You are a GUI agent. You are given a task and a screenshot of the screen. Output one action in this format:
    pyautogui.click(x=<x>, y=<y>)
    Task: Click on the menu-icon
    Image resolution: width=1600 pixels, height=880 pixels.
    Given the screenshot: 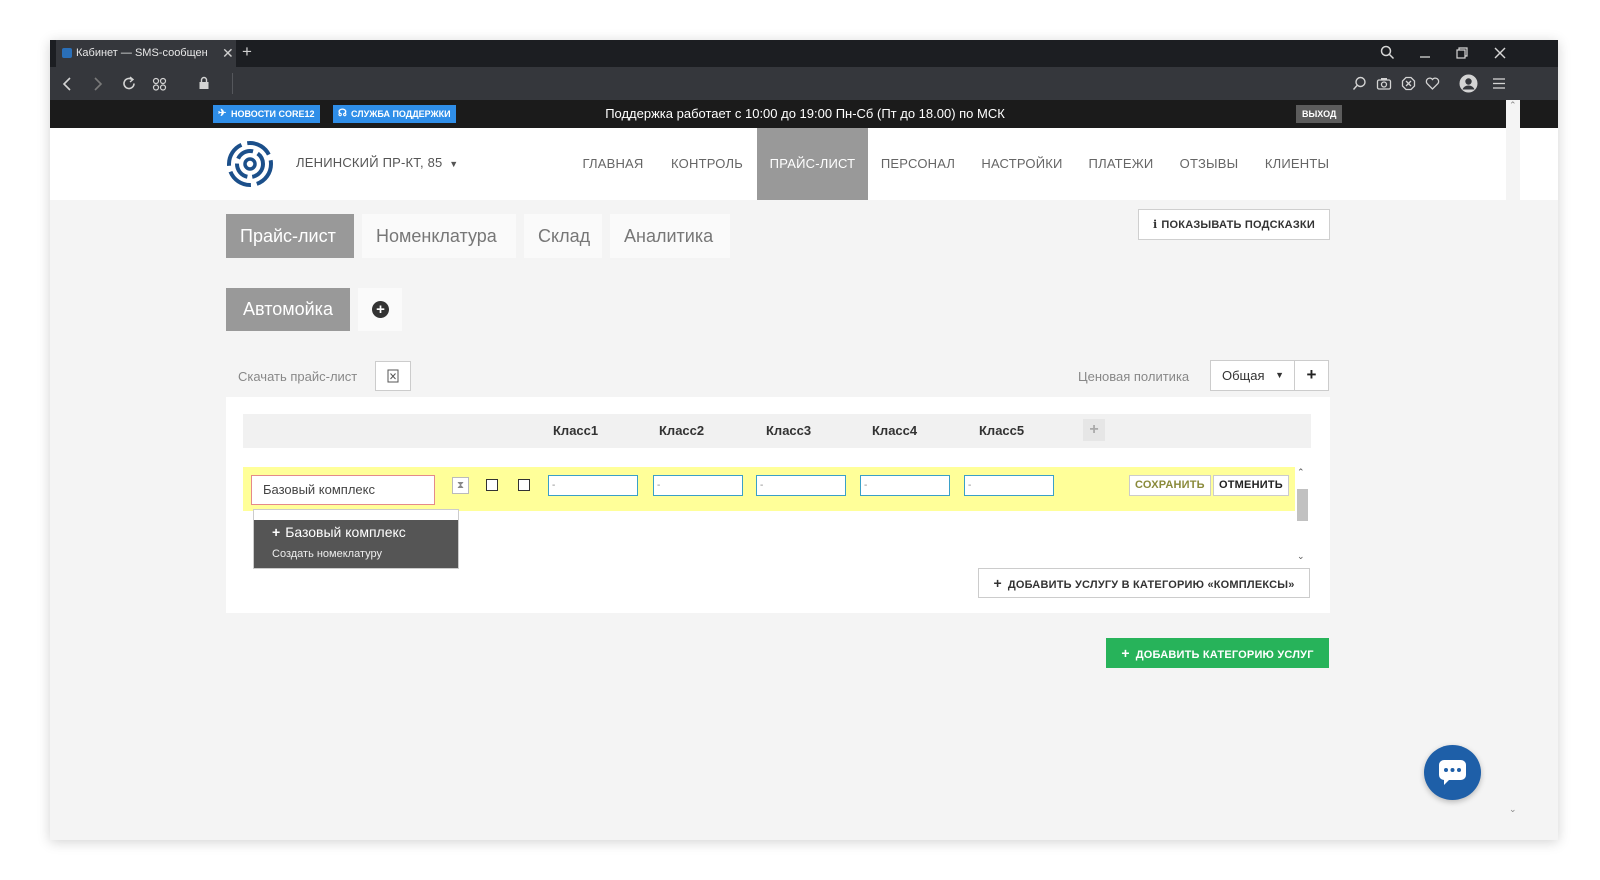 What is the action you would take?
    pyautogui.click(x=1499, y=83)
    